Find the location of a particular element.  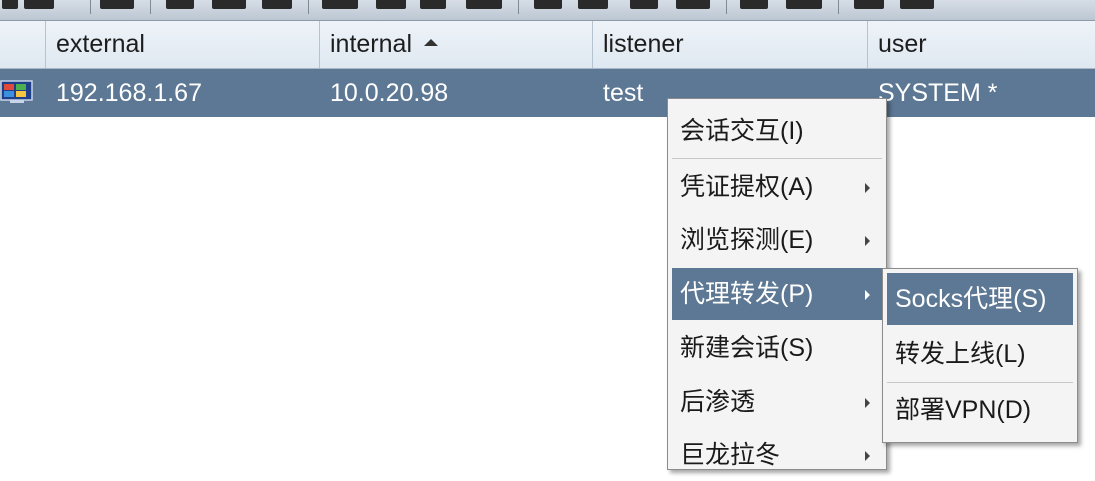

table-row: 192.168.1.67 10.0.20.98 test SYSTEM * is located at coordinates (547, 93).